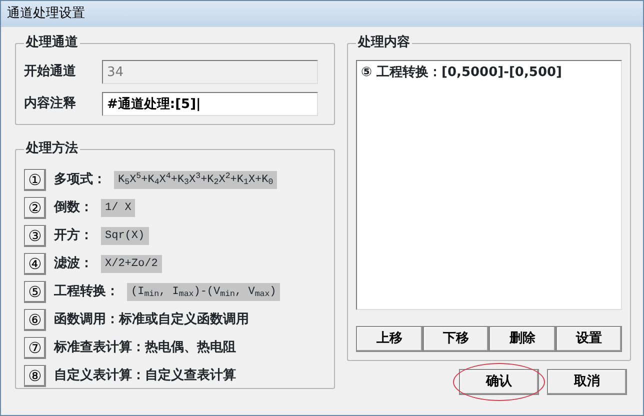  I want to click on group-title: 处理通道, so click(52, 43).